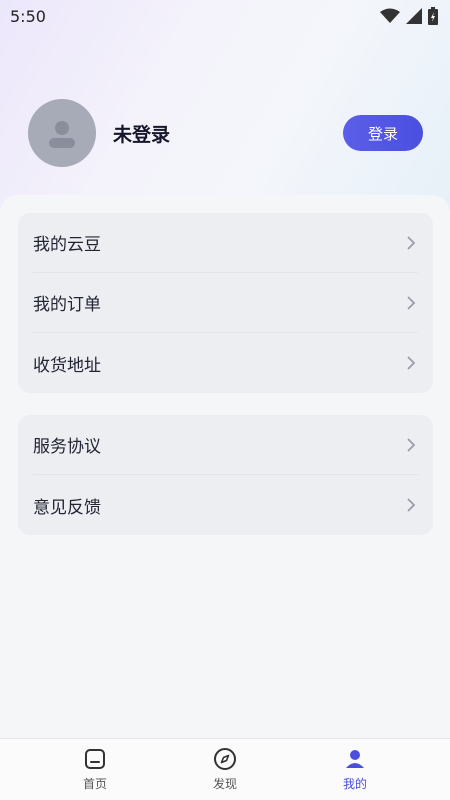 The image size is (450, 800). Describe the element at coordinates (67, 507) in the screenshot. I see `menu-item-label: 意见反馈` at that location.